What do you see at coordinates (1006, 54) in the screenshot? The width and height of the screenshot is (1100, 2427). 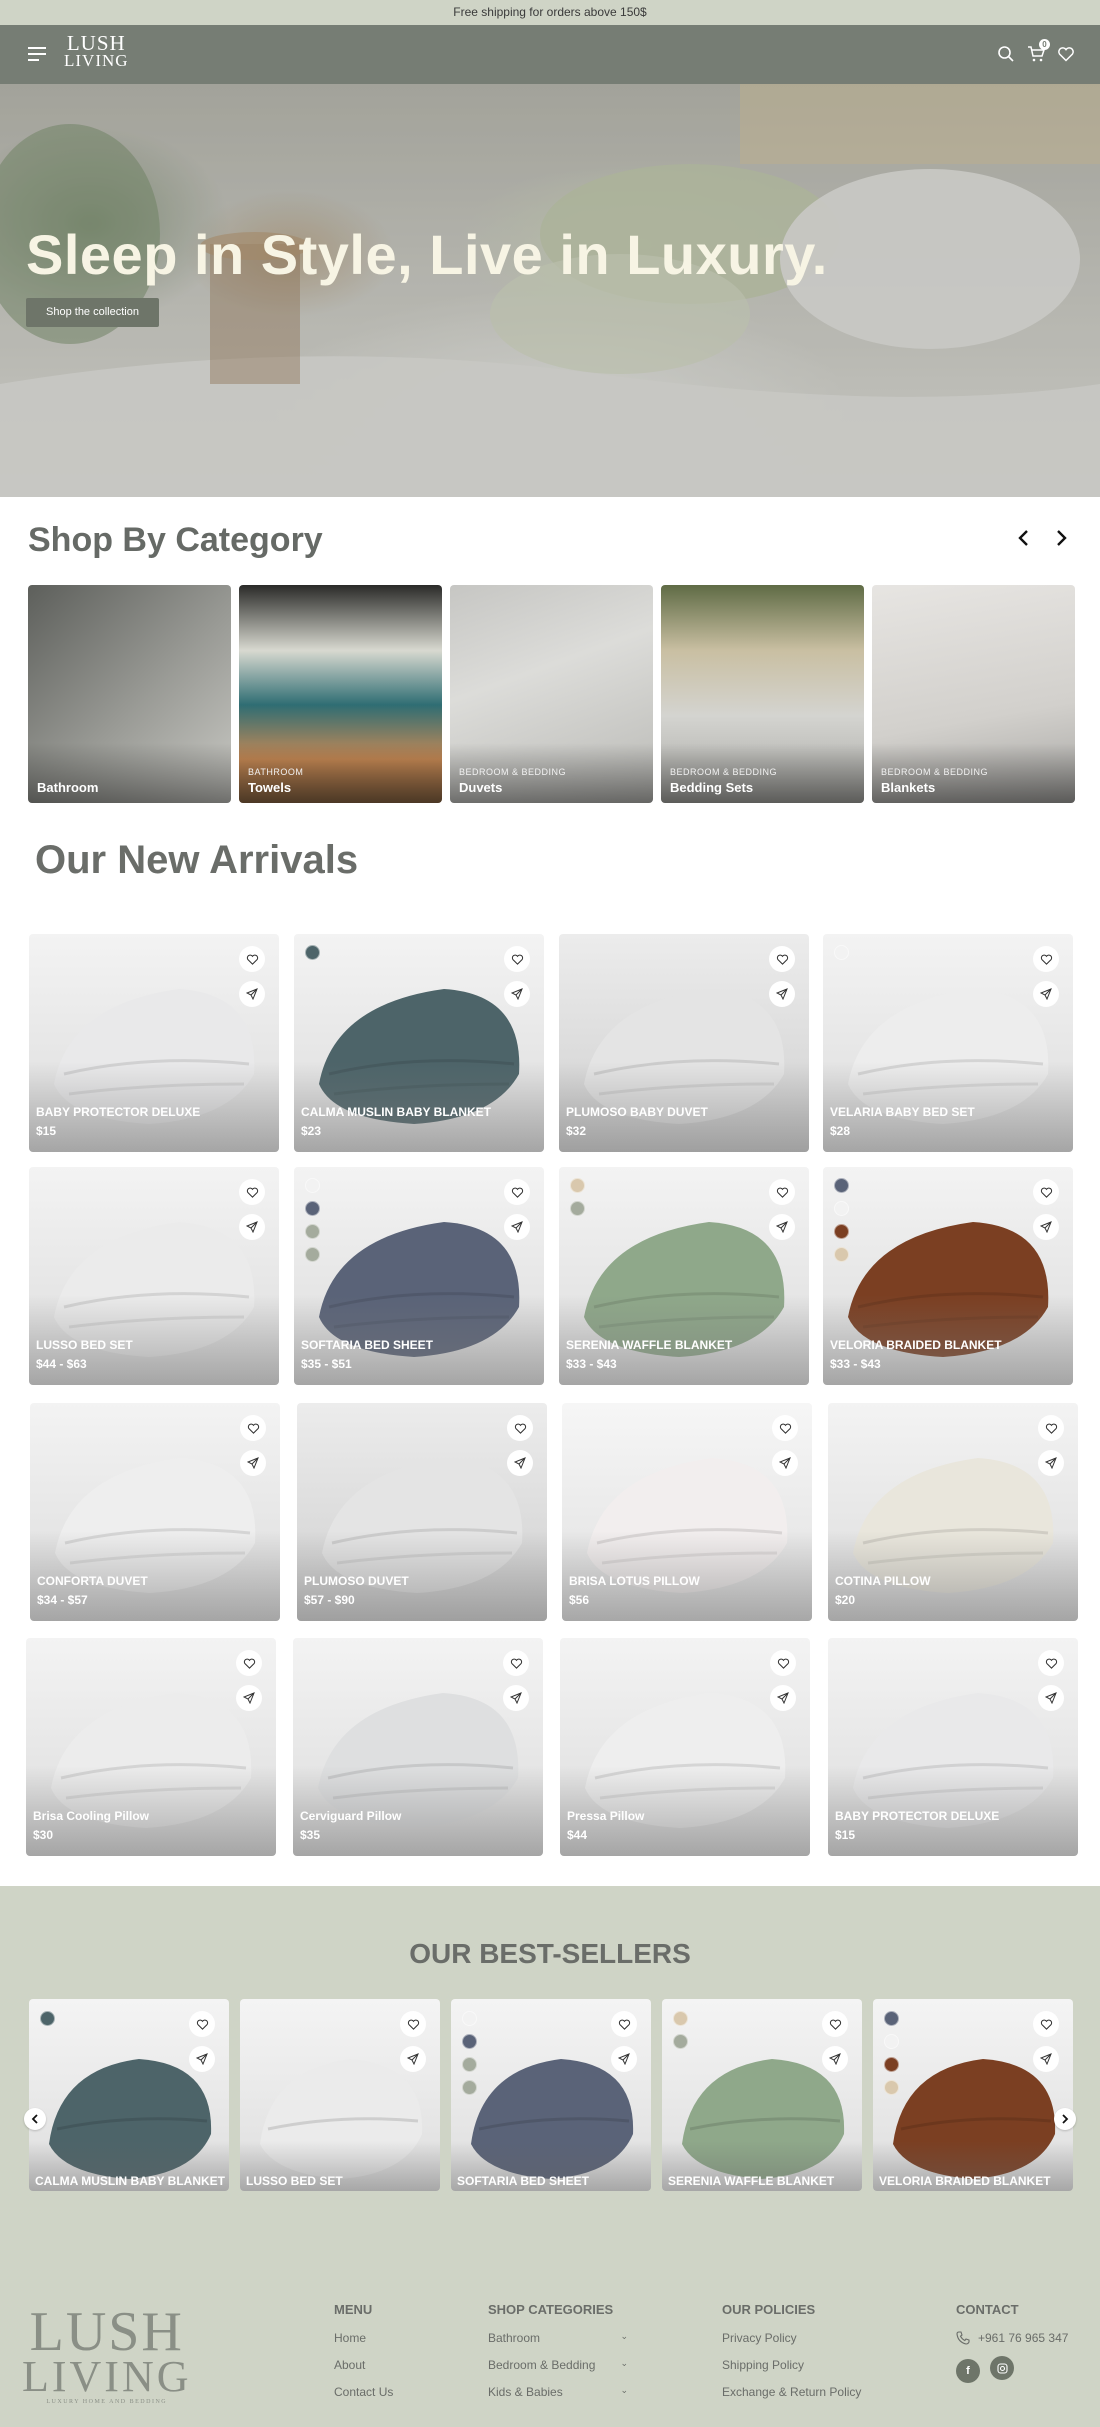 I see `search-icon` at bounding box center [1006, 54].